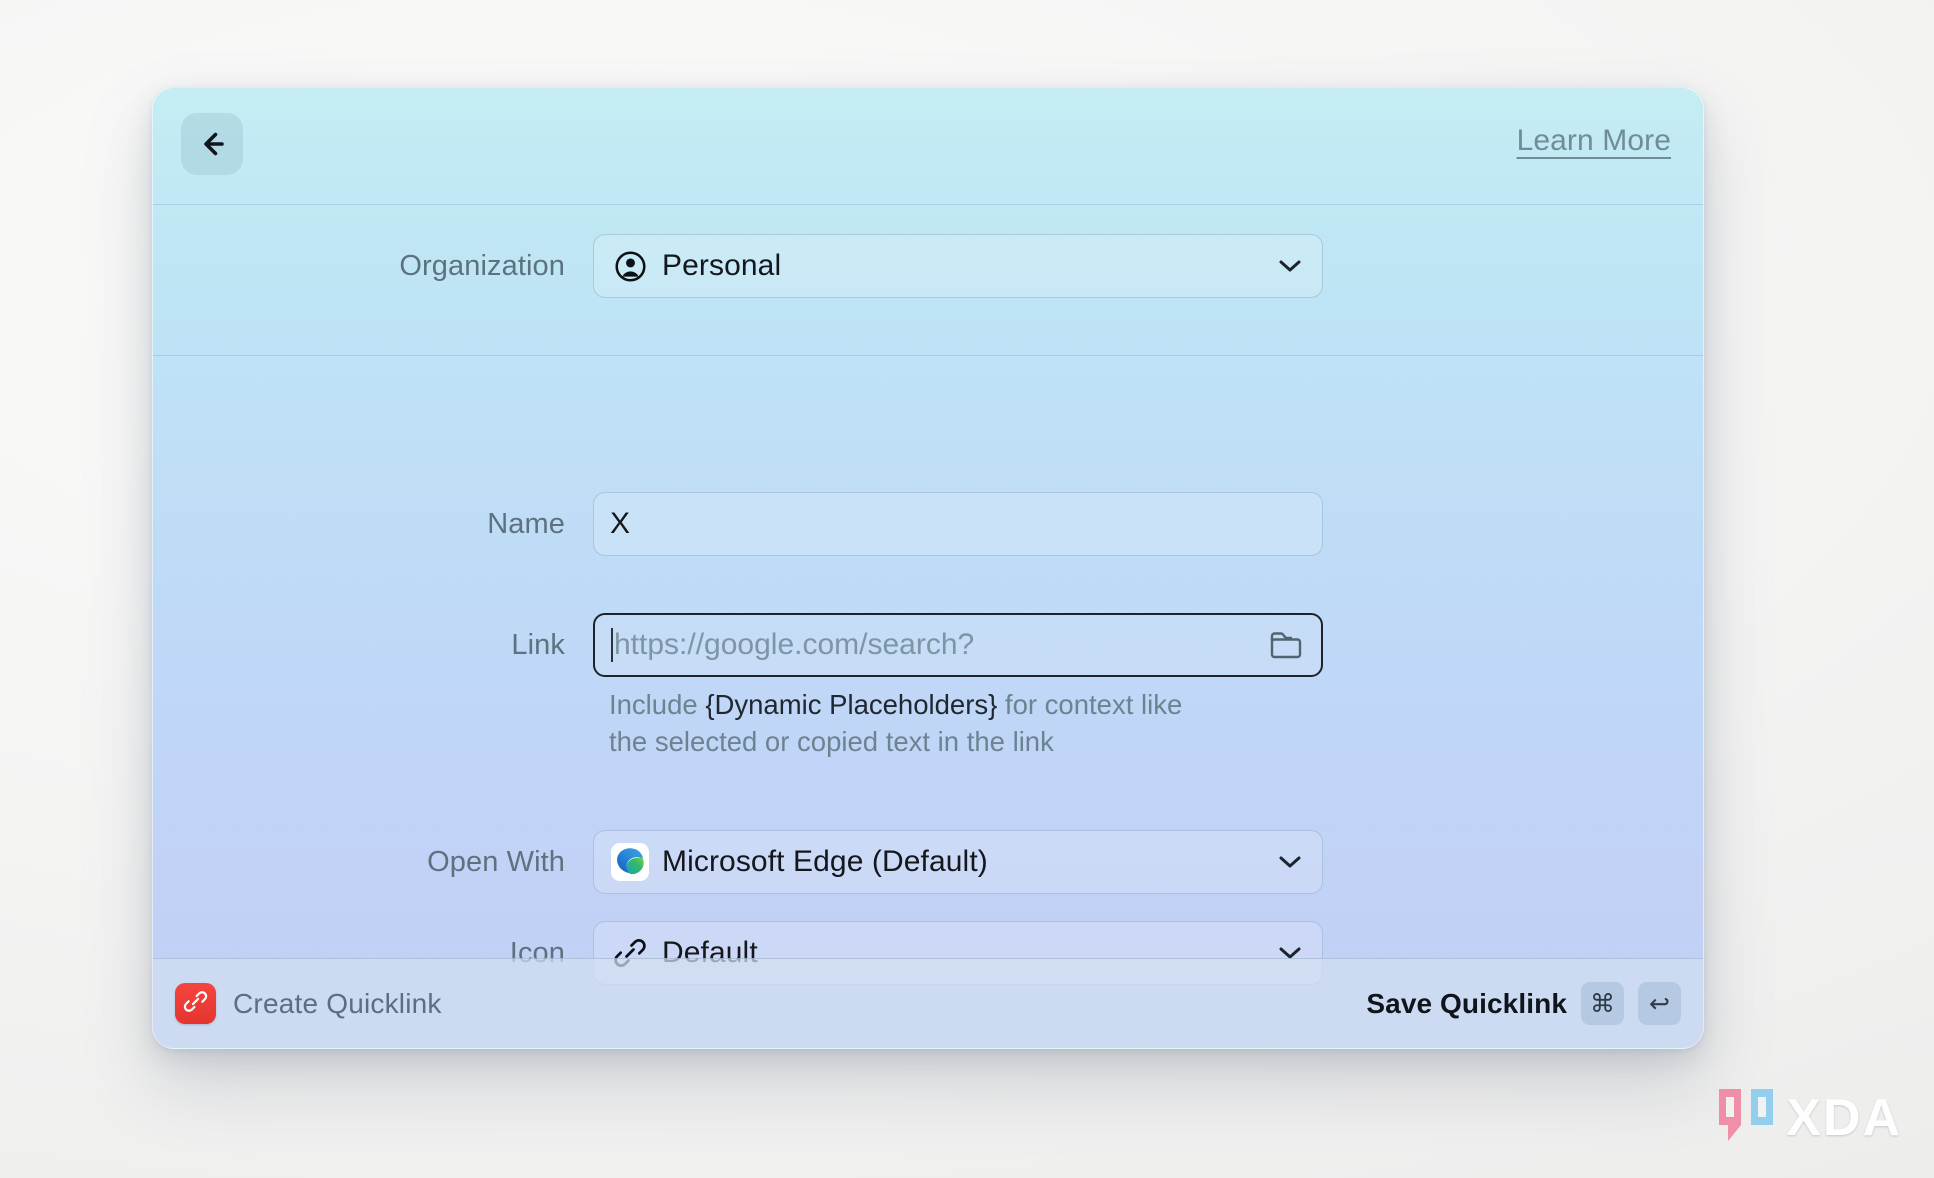  What do you see at coordinates (958, 266) in the screenshot?
I see `organization-dropdown: Personal` at bounding box center [958, 266].